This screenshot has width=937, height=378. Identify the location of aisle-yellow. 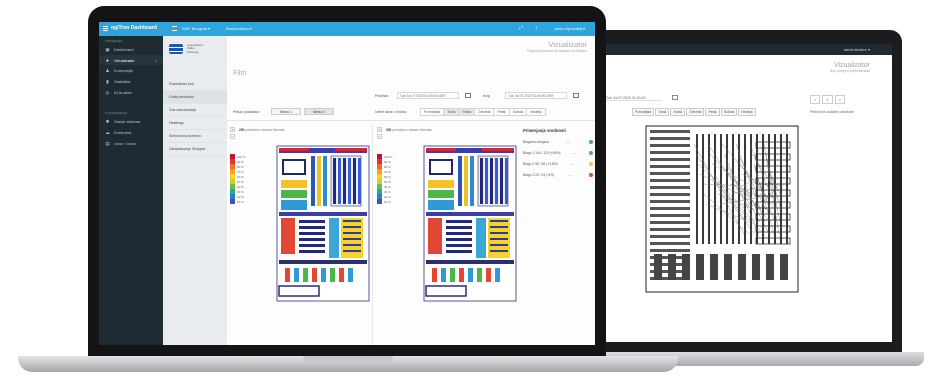
(319, 181).